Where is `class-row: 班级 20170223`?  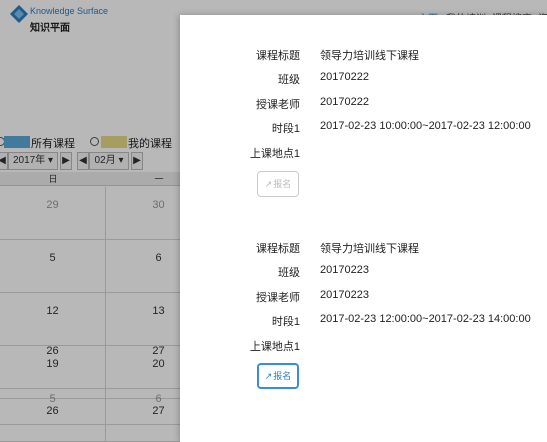 class-row: 班级 20170223 is located at coordinates (363, 272).